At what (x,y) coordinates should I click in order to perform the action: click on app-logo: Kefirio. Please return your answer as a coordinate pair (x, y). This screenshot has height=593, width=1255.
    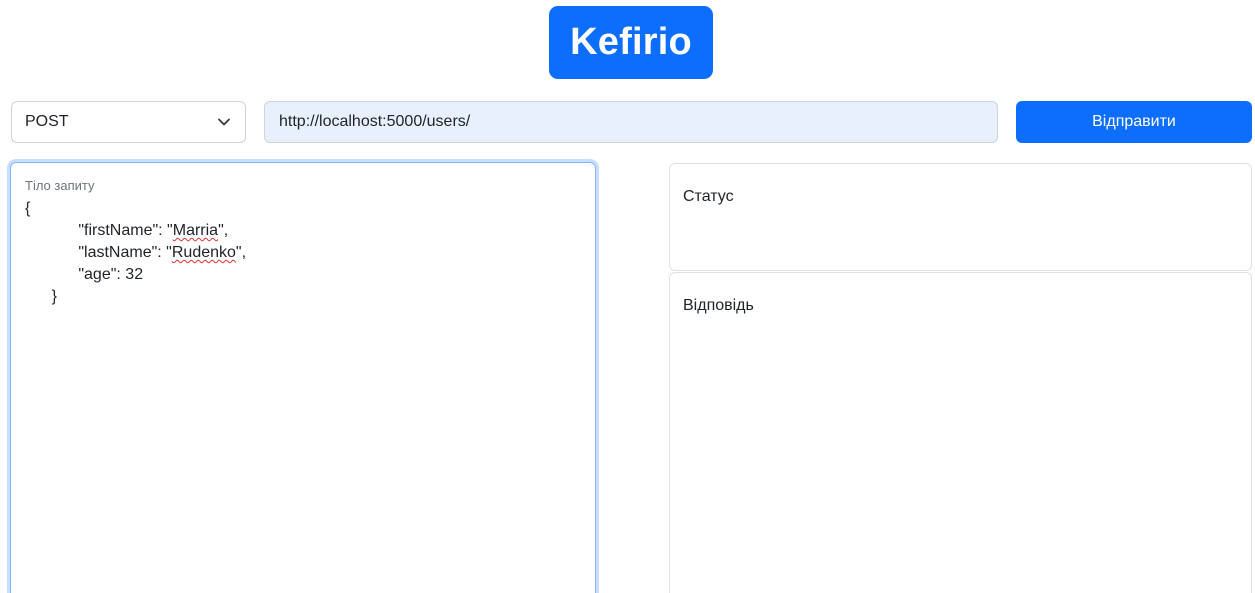
    Looking at the image, I should click on (631, 42).